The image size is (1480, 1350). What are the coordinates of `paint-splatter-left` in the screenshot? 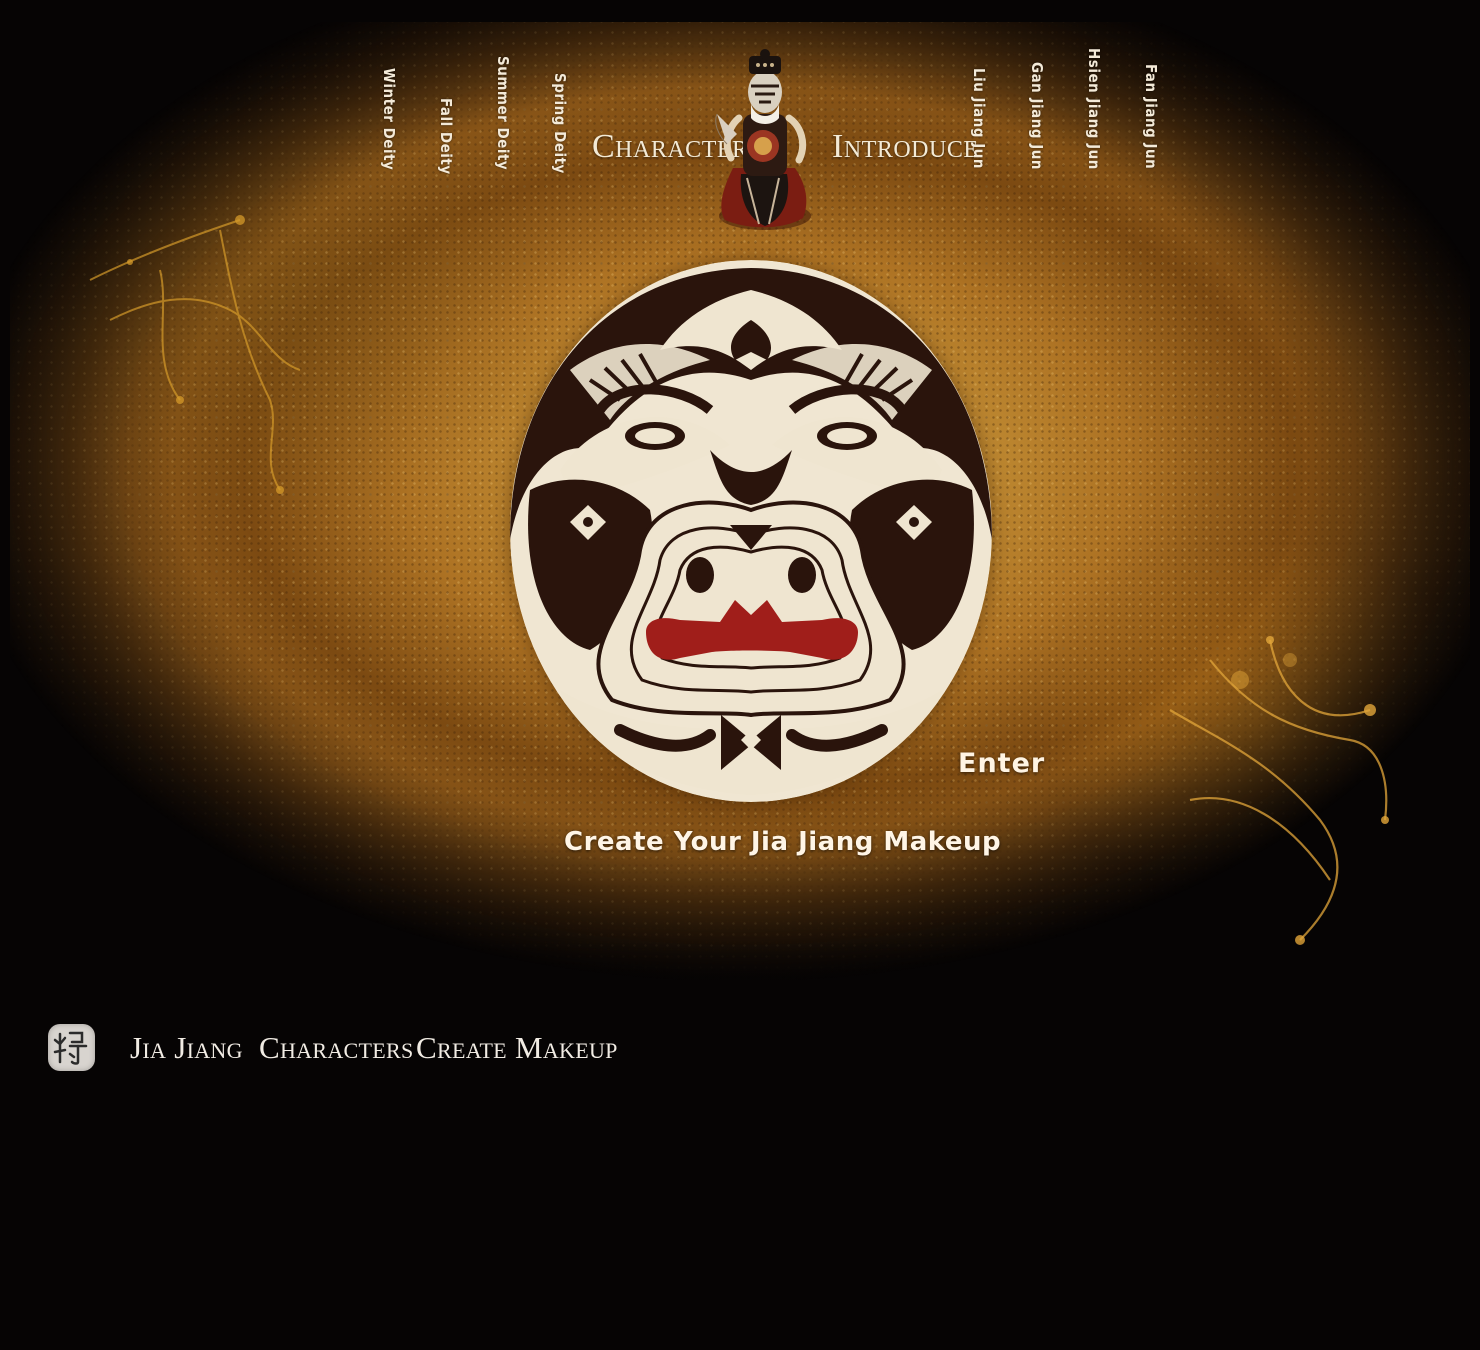 It's located at (195, 354).